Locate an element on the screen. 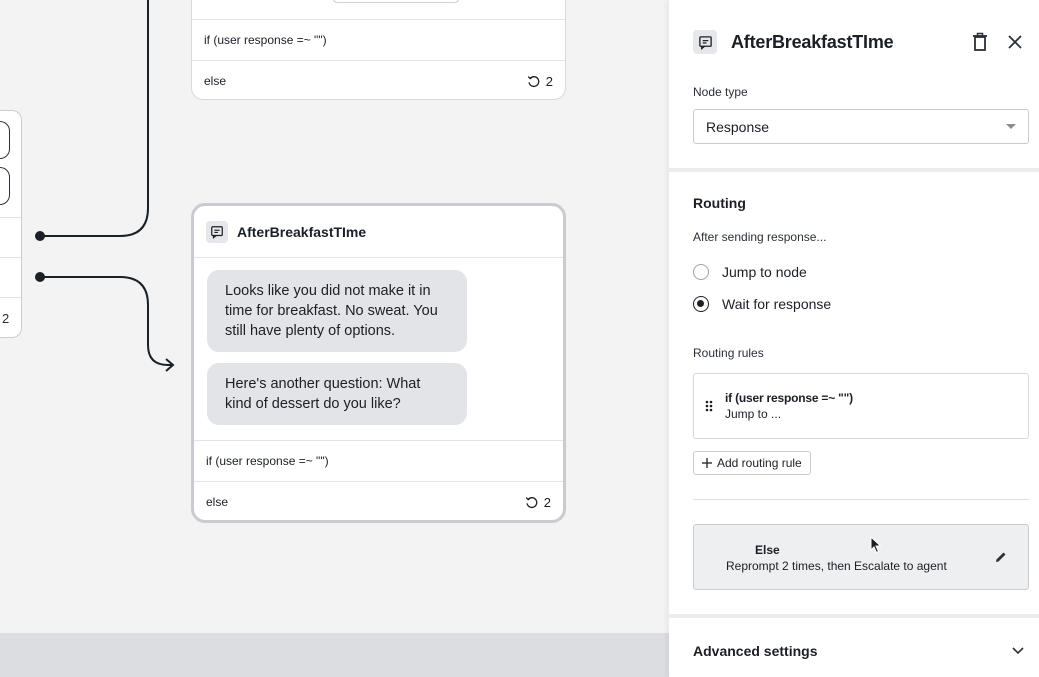 The width and height of the screenshot is (1039, 677). canvas-bottom-bar is located at coordinates (334, 655).